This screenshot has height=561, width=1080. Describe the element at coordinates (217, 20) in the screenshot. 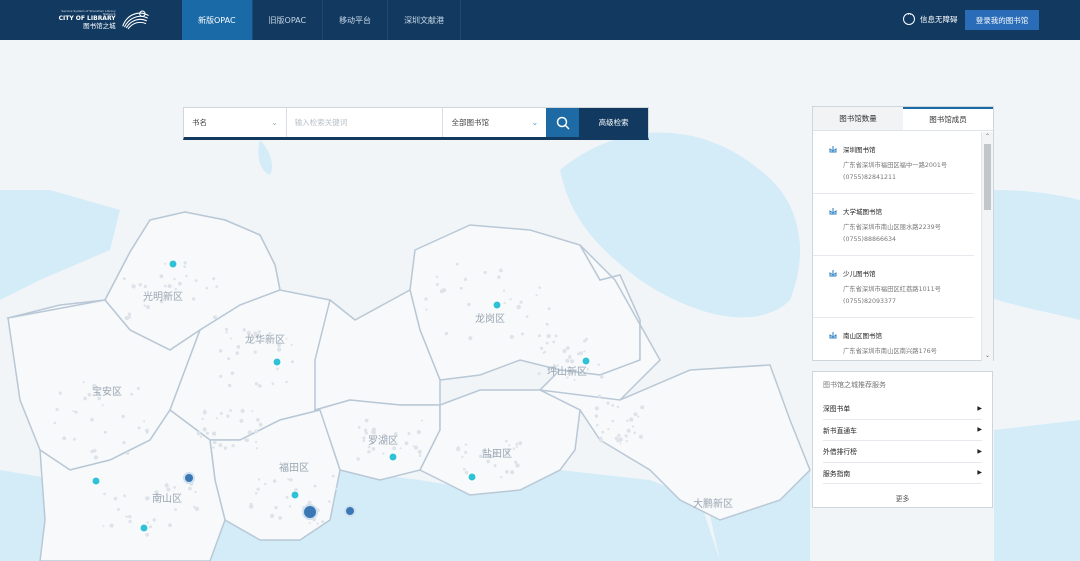

I see `nav-new-opac: 新版OPAC` at that location.